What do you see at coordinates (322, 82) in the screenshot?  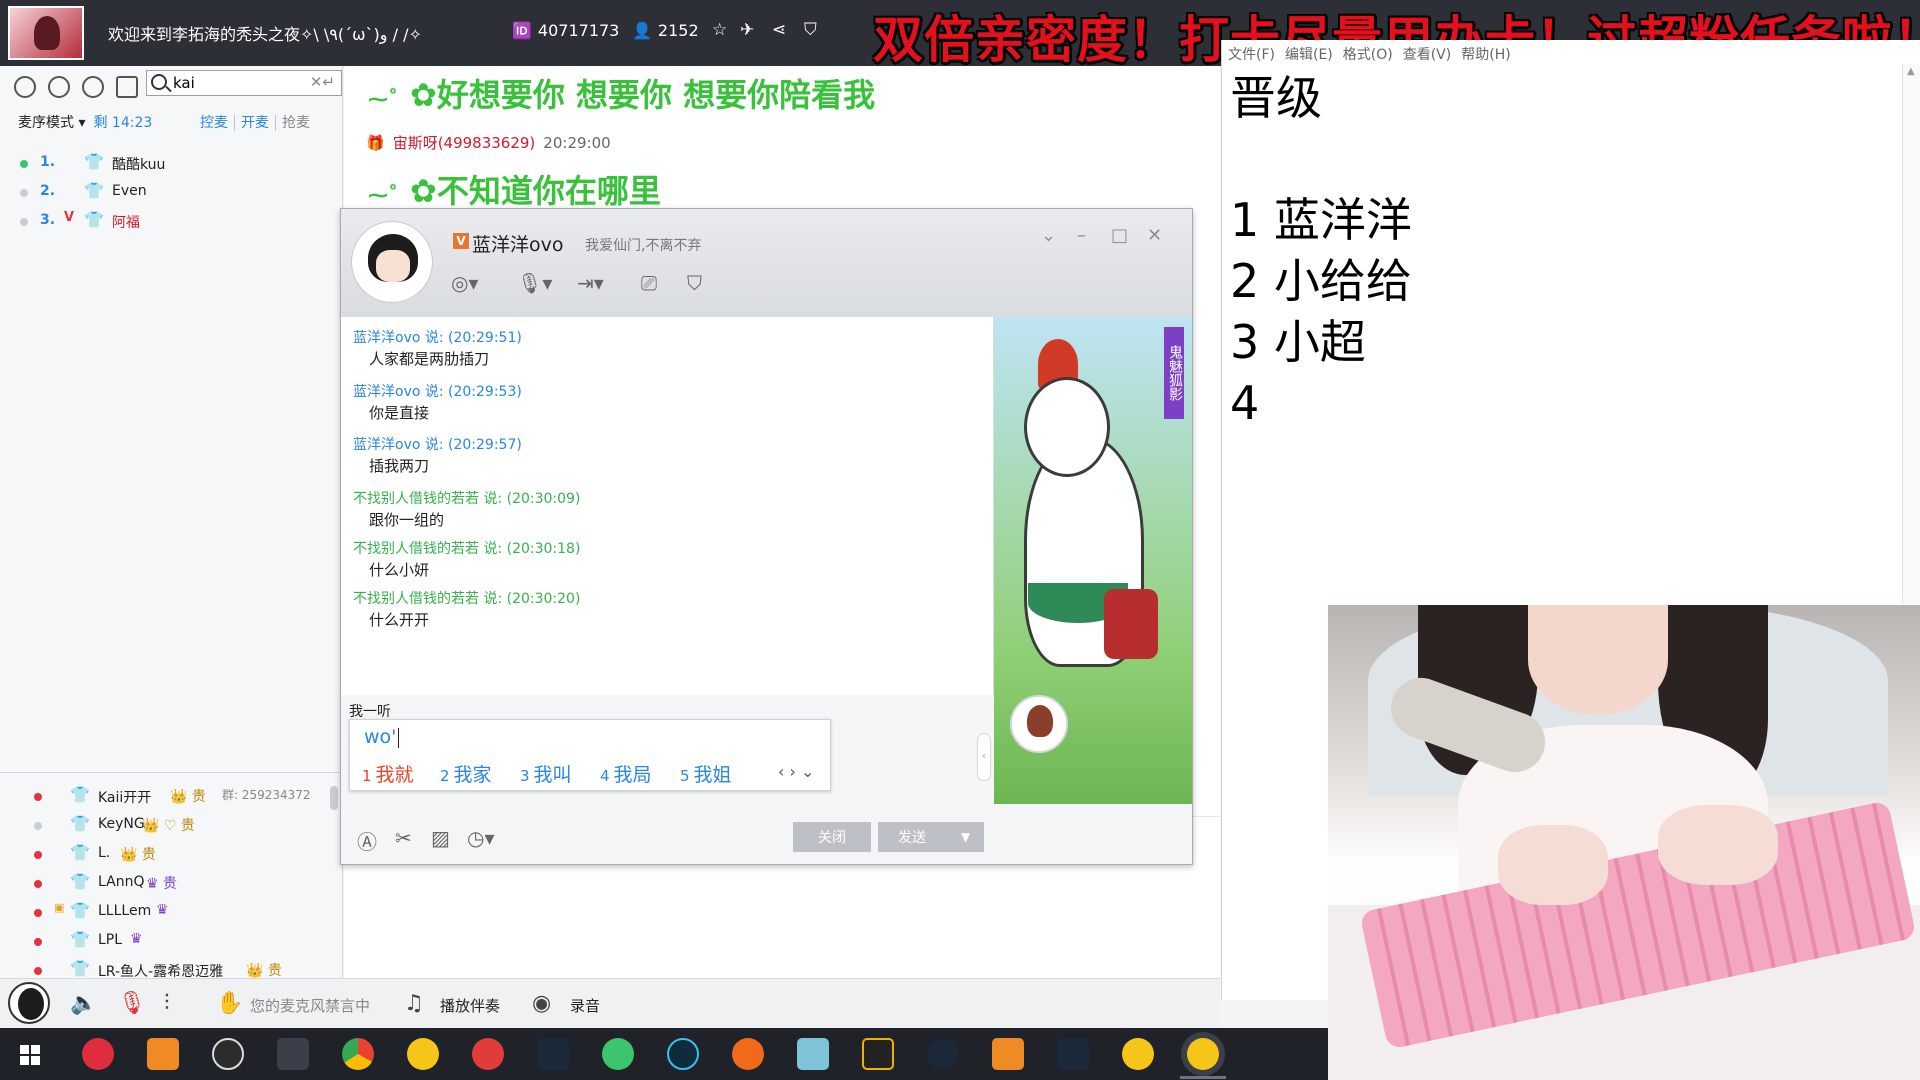 I see `clear-icon: ✕↵` at bounding box center [322, 82].